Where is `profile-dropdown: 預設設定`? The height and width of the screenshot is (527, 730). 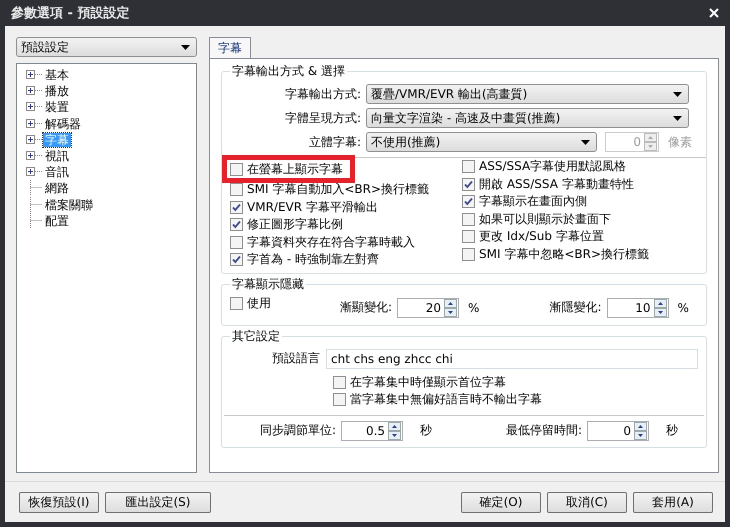
profile-dropdown: 預設設定 is located at coordinates (106, 47).